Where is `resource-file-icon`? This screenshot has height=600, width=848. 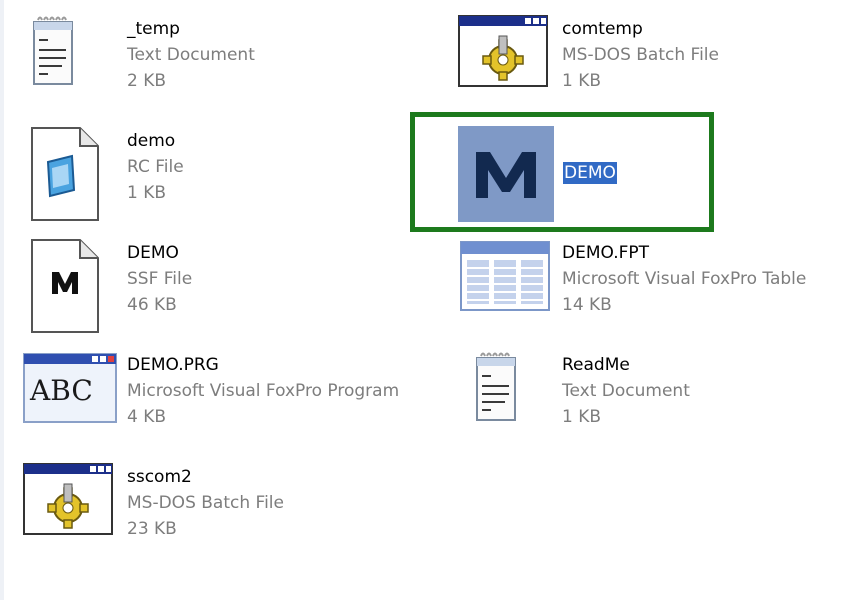
resource-file-icon is located at coordinates (67, 172).